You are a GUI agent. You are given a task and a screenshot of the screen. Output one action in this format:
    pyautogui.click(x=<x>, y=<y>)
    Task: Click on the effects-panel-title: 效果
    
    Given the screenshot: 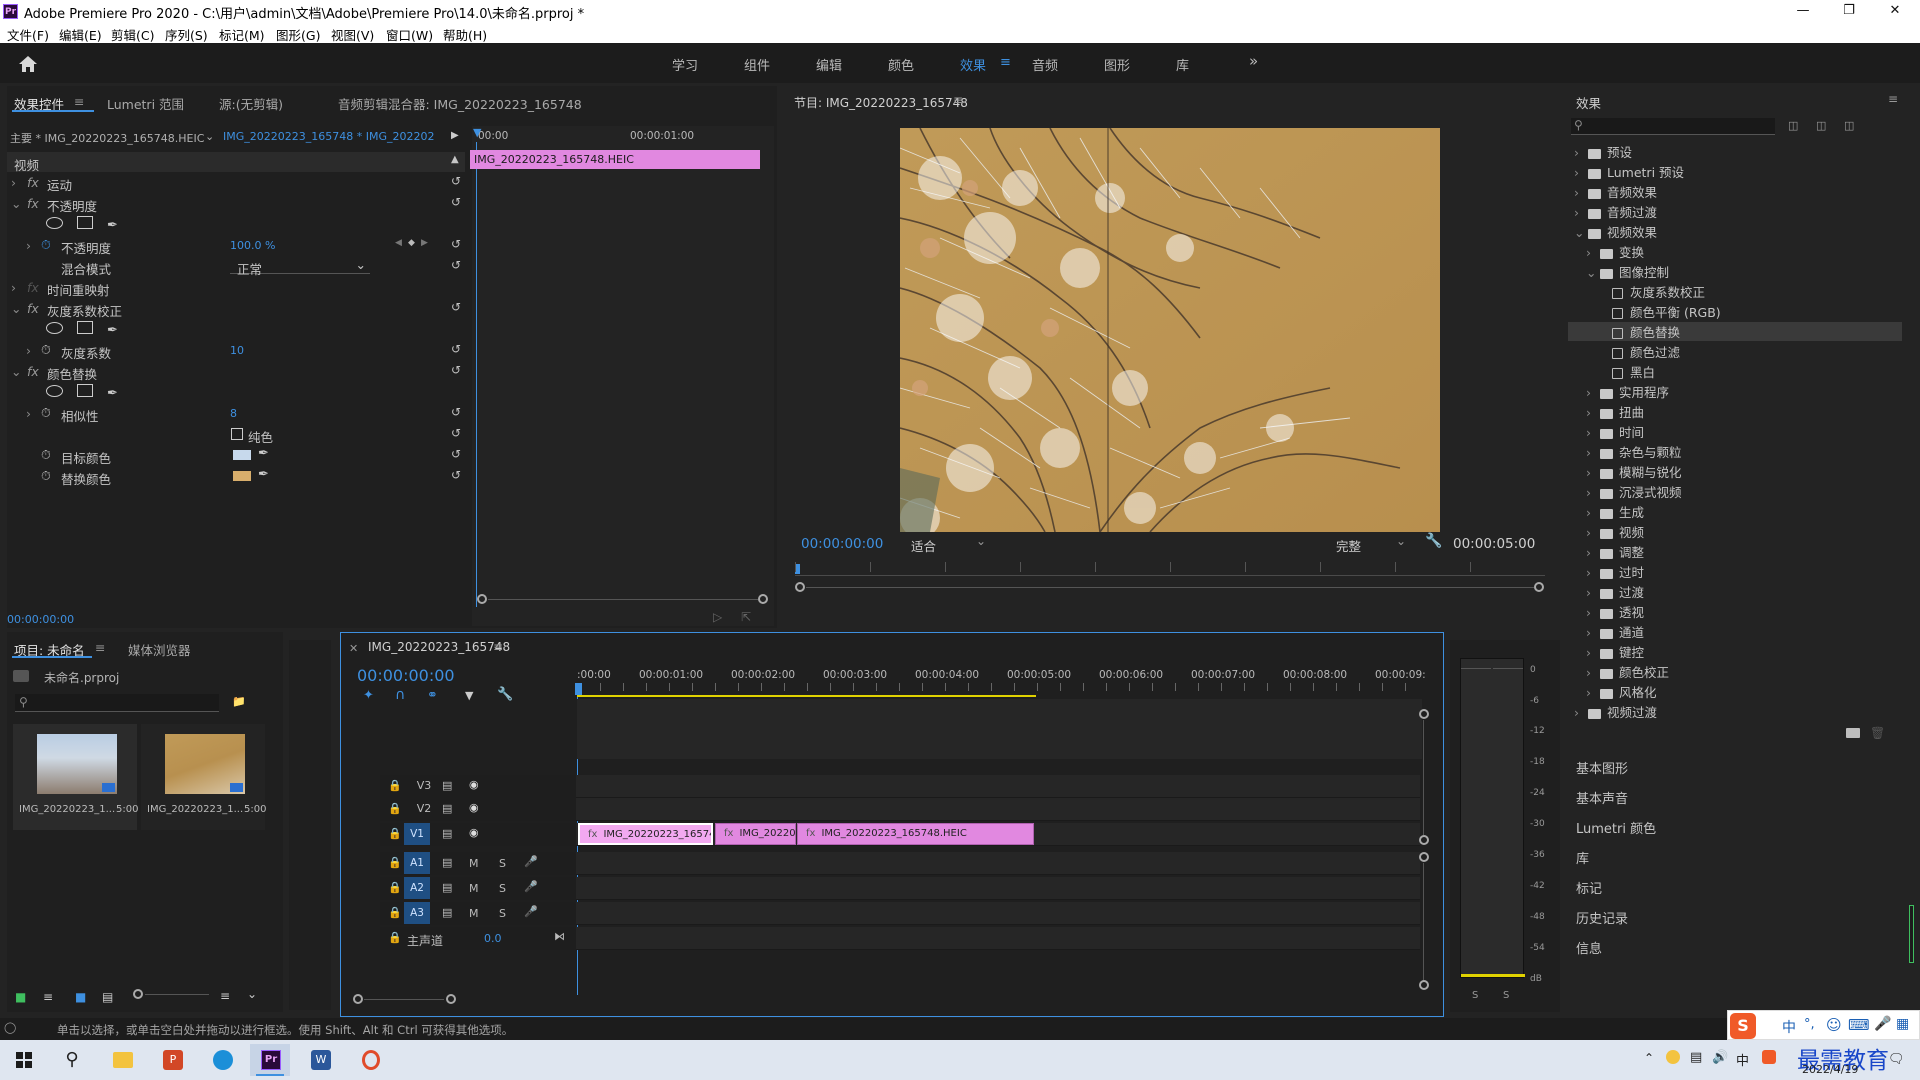 What is the action you would take?
    pyautogui.click(x=1588, y=102)
    